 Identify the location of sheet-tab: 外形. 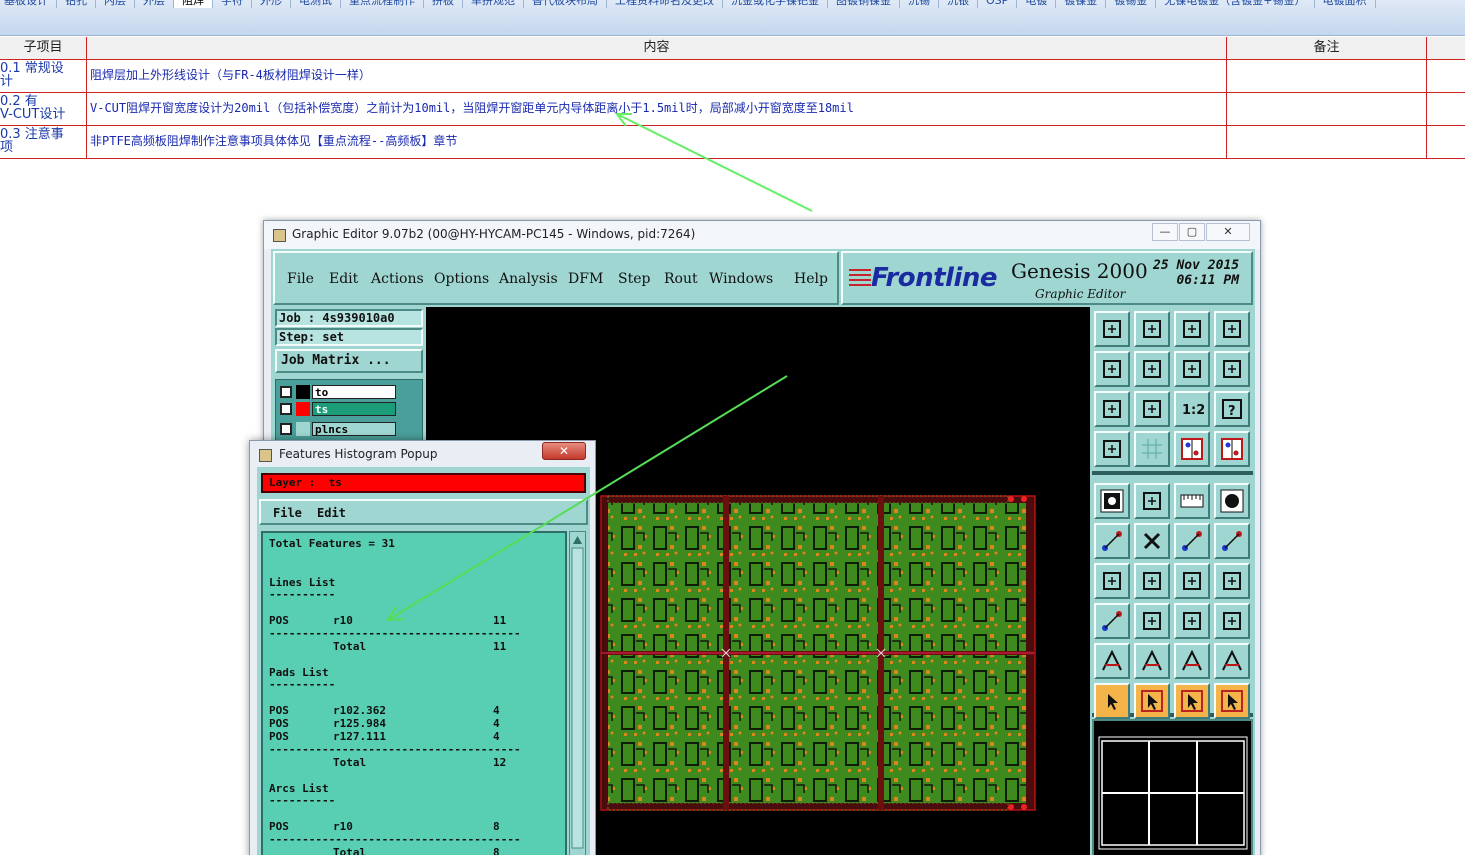
(271, 4).